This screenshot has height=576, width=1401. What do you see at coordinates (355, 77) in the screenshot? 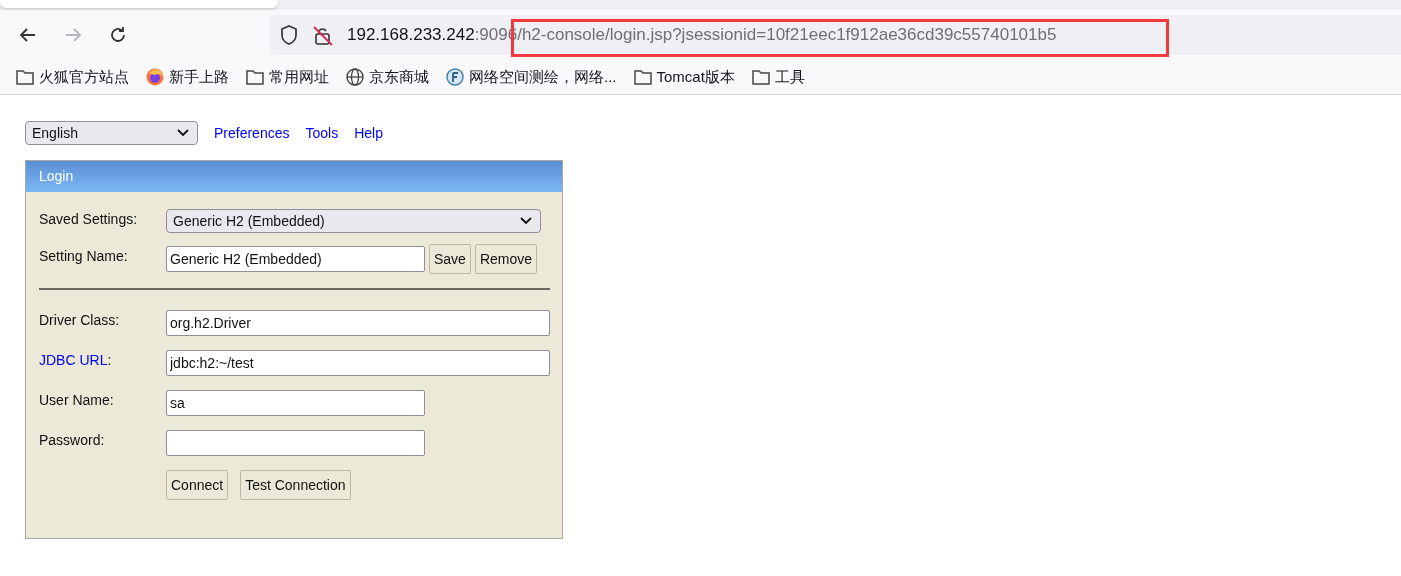
I see `globe-icon` at bounding box center [355, 77].